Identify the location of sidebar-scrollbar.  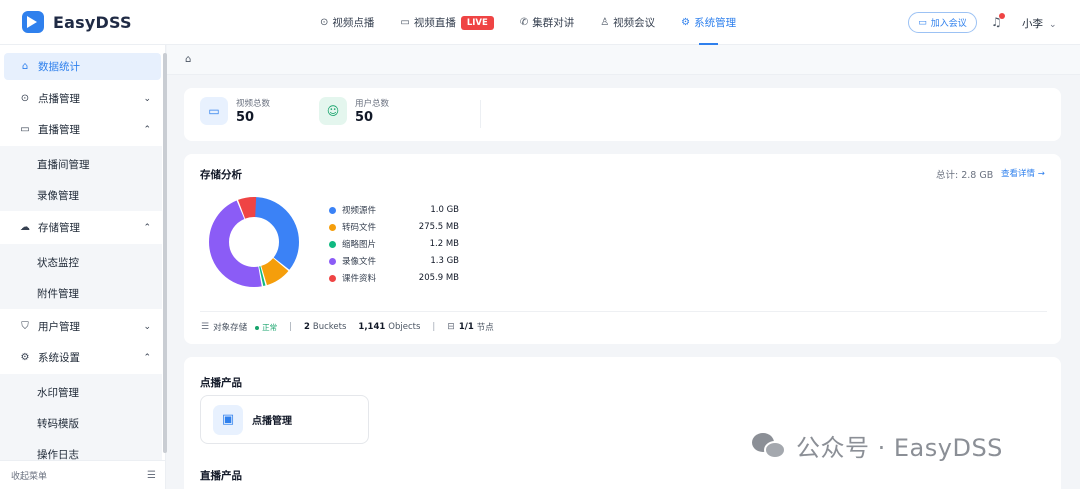
(165, 253).